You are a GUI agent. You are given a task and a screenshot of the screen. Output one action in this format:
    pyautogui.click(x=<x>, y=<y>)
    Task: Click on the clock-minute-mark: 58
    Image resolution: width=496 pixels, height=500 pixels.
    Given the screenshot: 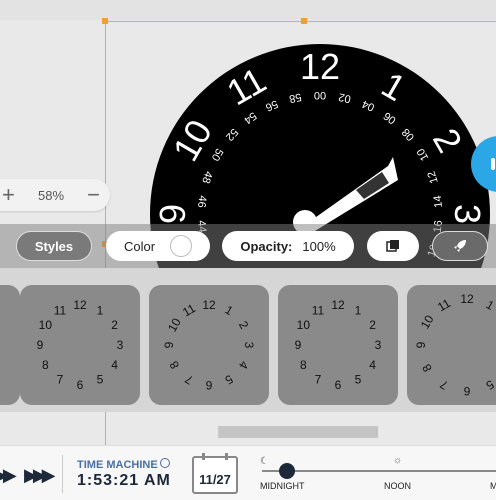 What is the action you would take?
    pyautogui.click(x=295, y=97)
    